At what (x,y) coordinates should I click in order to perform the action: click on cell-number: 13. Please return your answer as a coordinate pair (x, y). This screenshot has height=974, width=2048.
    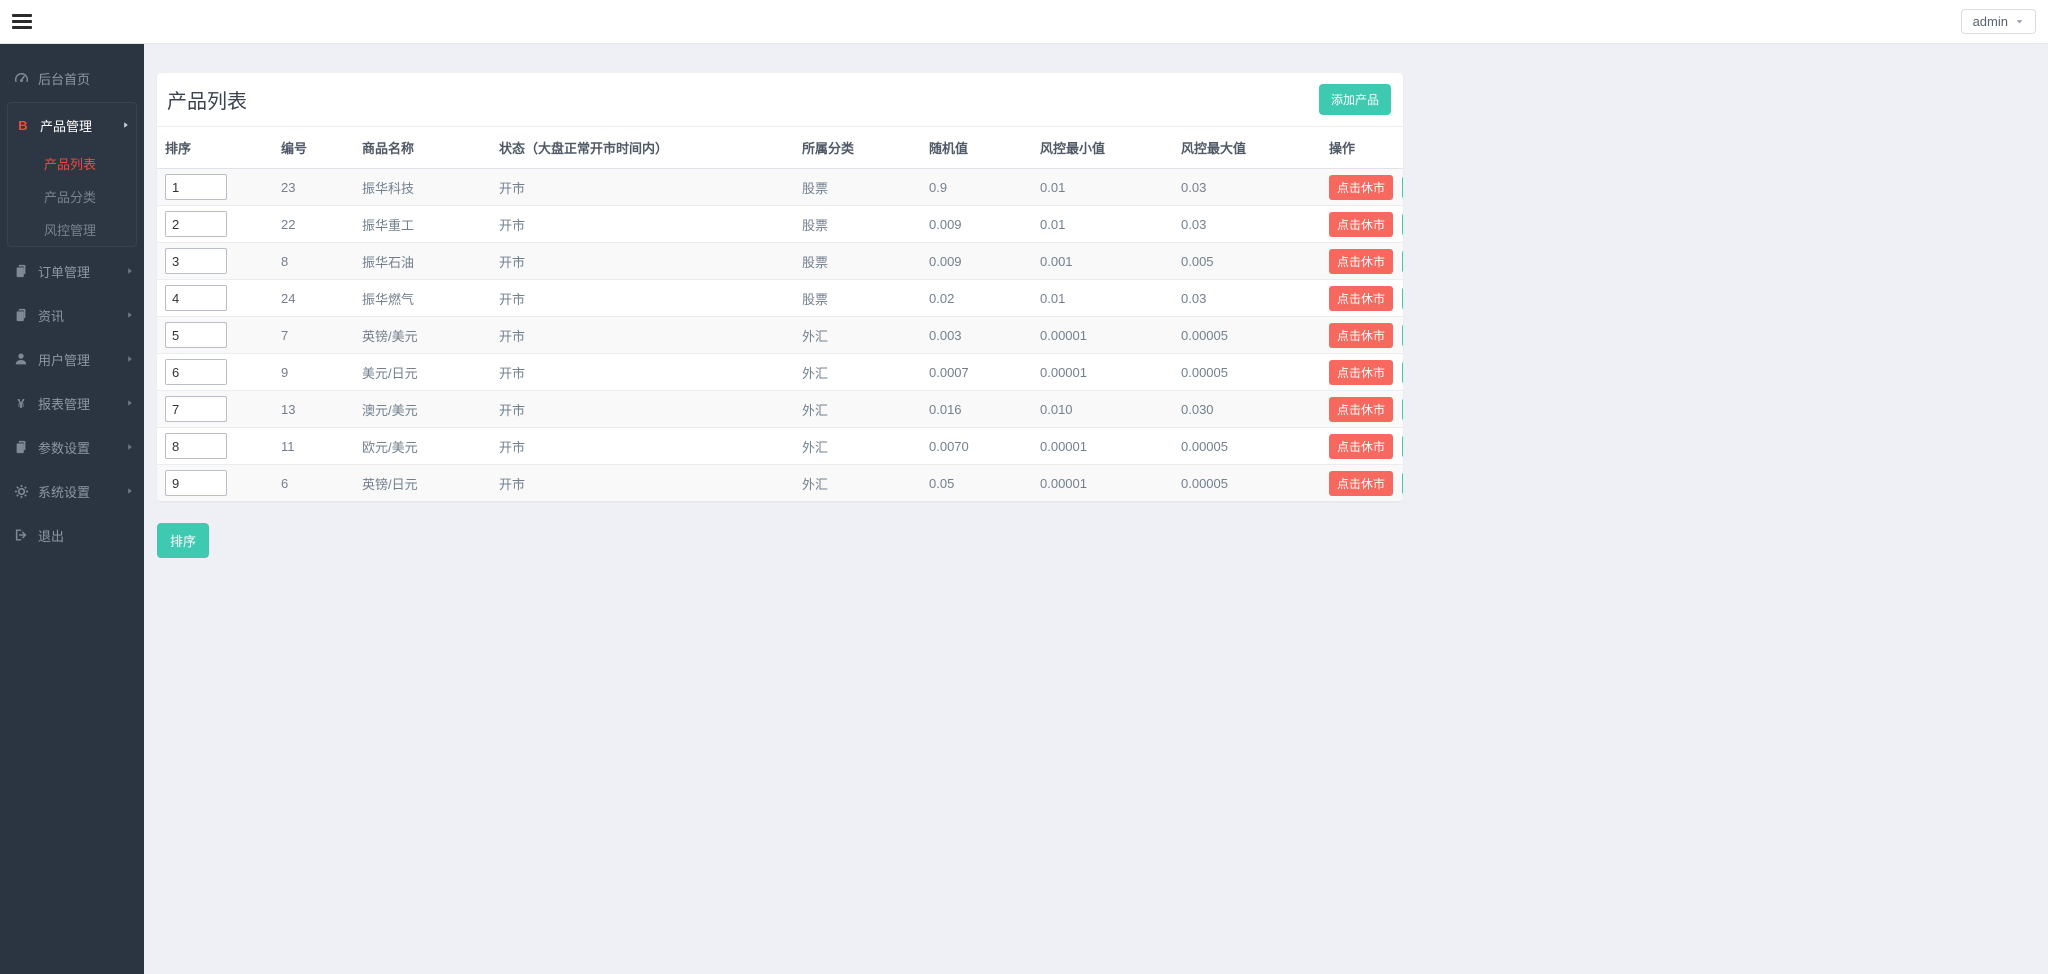
    Looking at the image, I should click on (313, 409).